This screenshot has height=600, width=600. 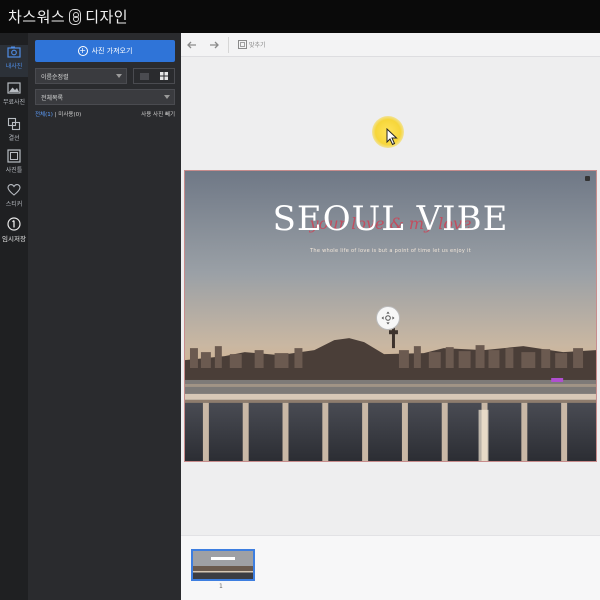 I want to click on fit-label: 맞추기, so click(x=257, y=45).